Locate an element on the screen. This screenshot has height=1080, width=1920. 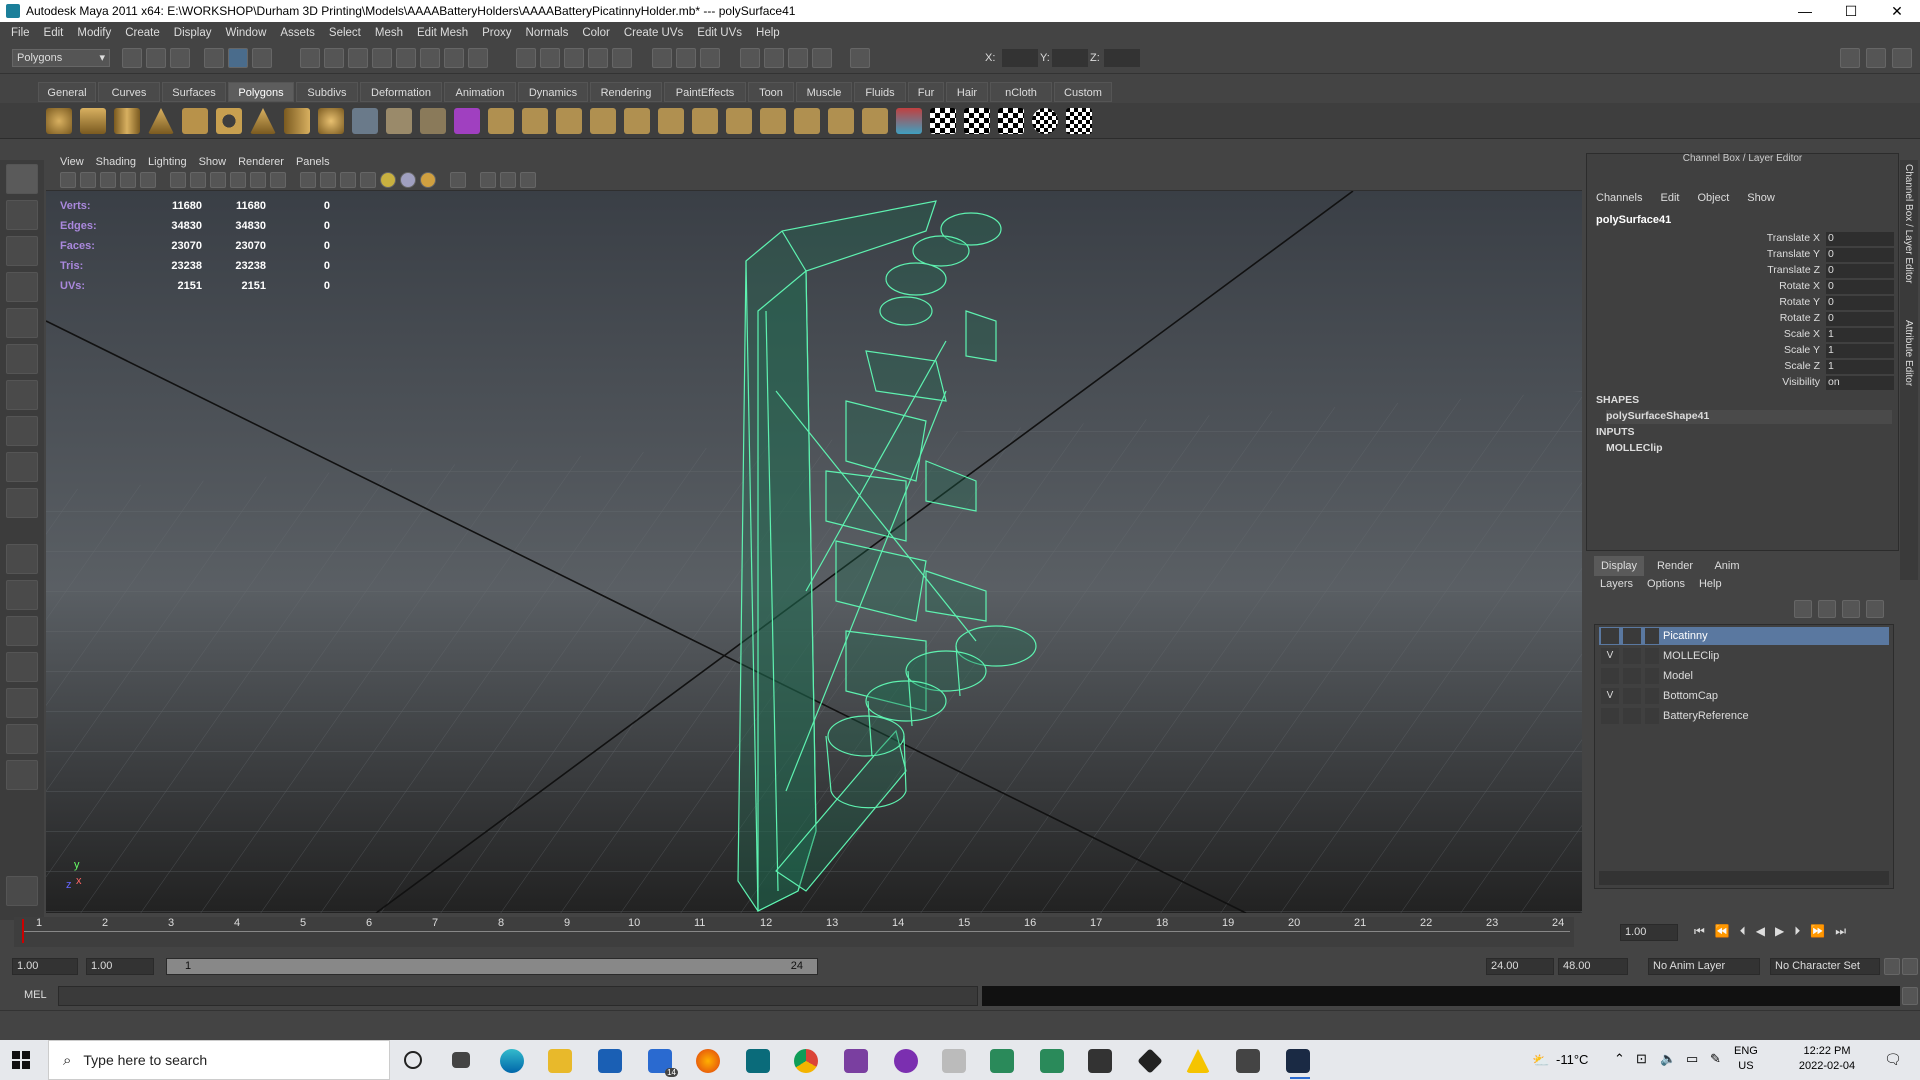
new-scene-icon is located at coordinates (132, 58).